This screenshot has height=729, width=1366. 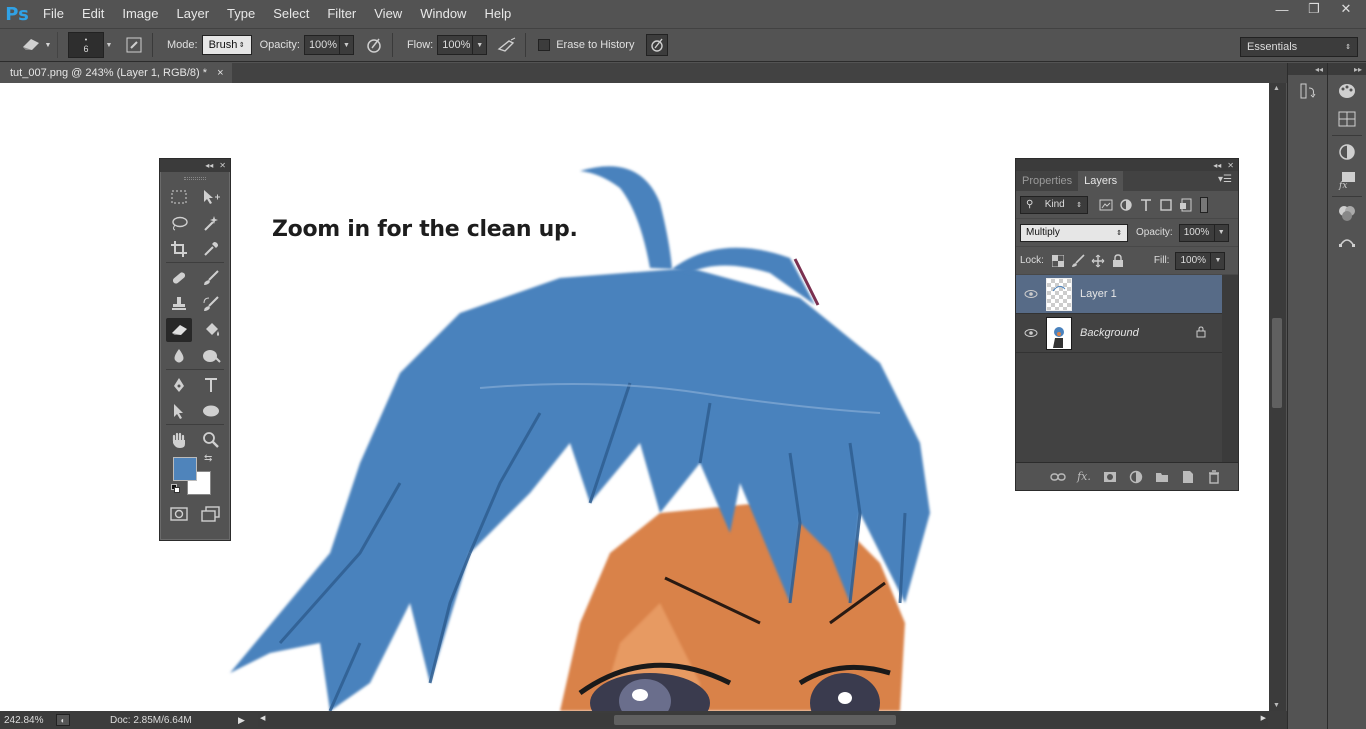 What do you see at coordinates (195, 178) in the screenshot?
I see `drag-grip` at bounding box center [195, 178].